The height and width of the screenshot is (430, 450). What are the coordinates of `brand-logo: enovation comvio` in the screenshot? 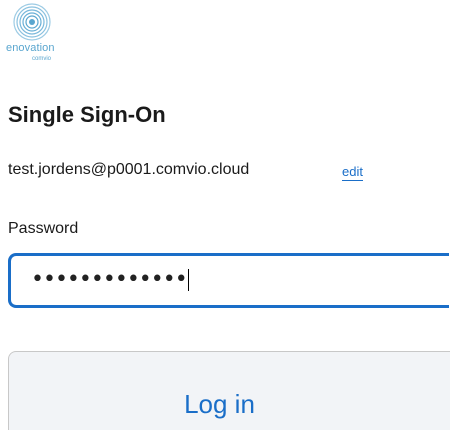 It's located at (34, 35).